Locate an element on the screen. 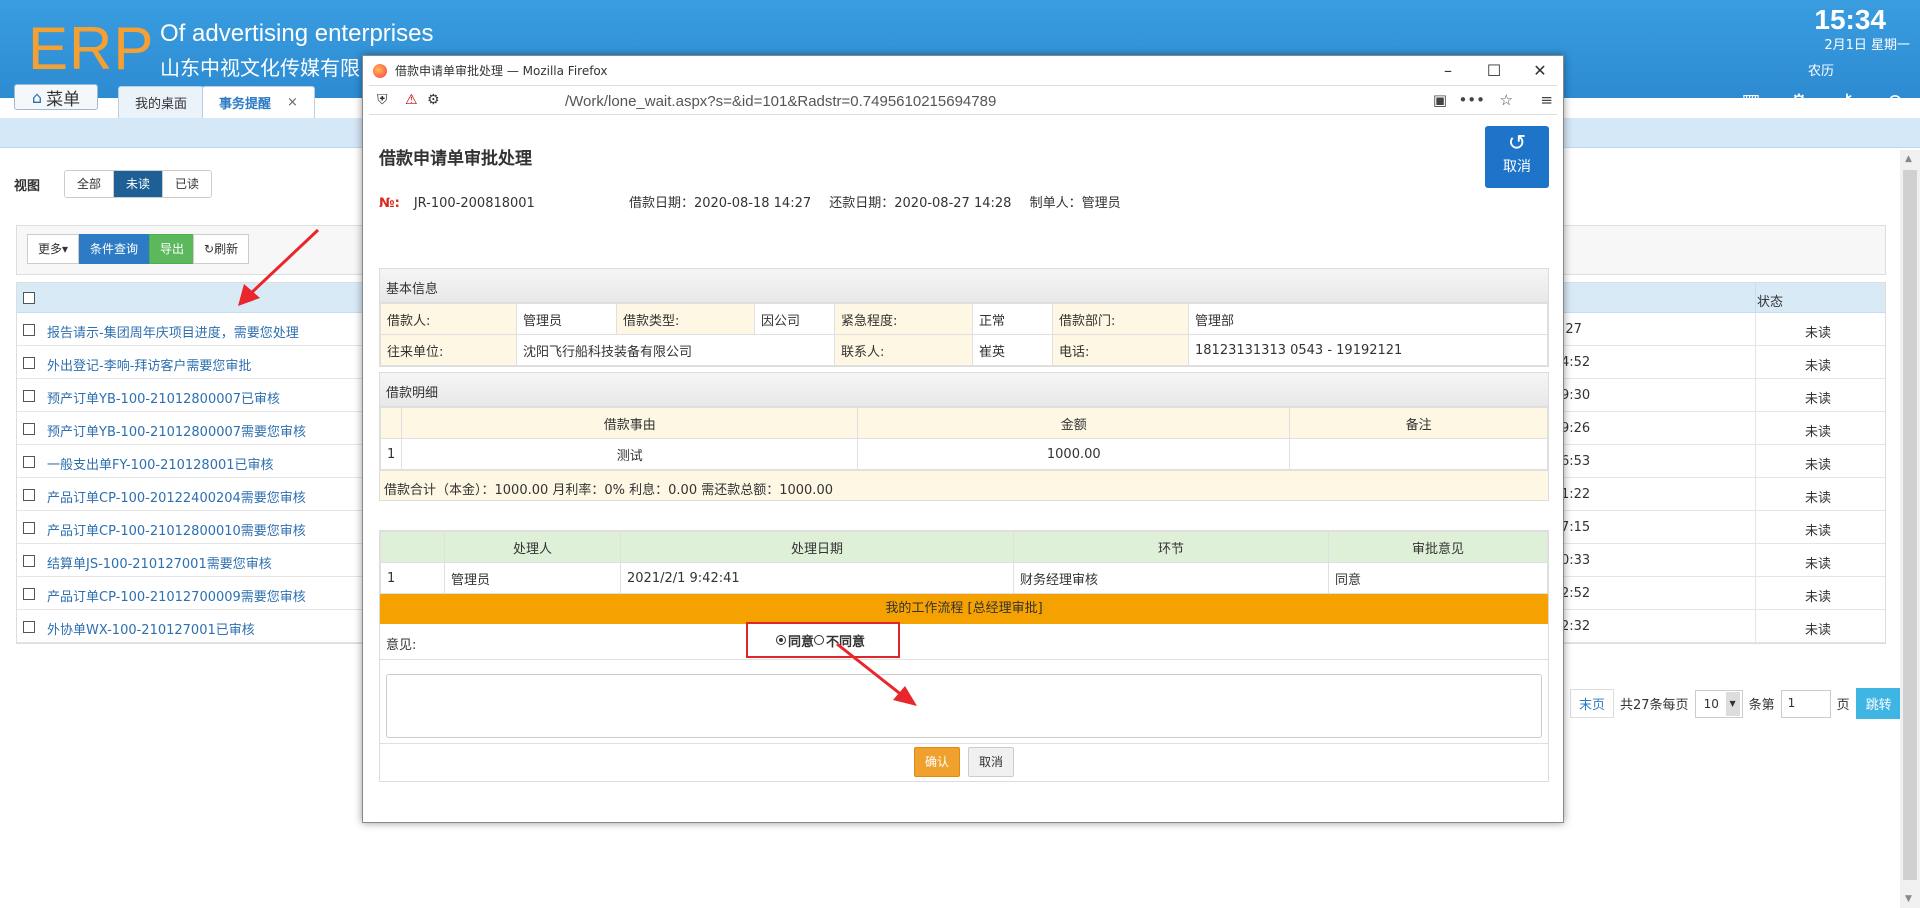 The image size is (1920, 908). reminder-link: 一般支出单FY-100-210128001已审核 is located at coordinates (160, 463).